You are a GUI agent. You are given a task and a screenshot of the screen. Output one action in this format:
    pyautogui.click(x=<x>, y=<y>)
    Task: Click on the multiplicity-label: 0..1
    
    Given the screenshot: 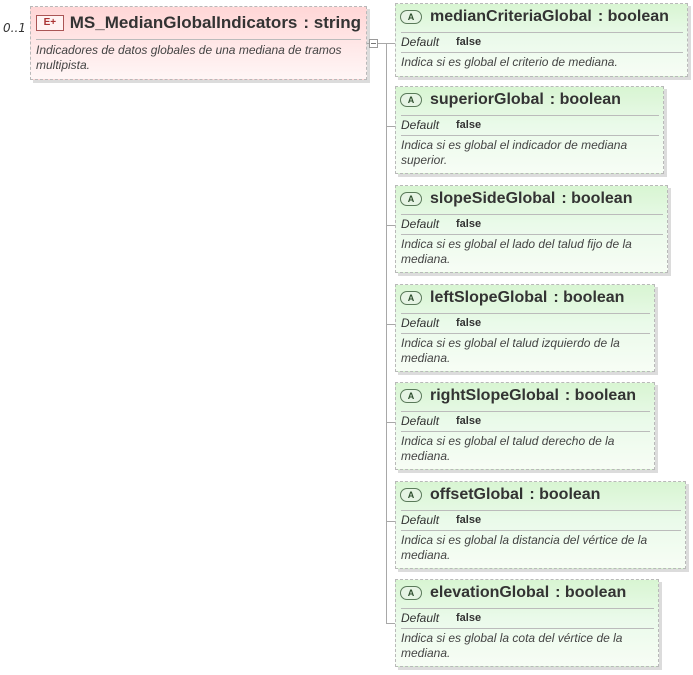 What is the action you would take?
    pyautogui.click(x=14, y=28)
    